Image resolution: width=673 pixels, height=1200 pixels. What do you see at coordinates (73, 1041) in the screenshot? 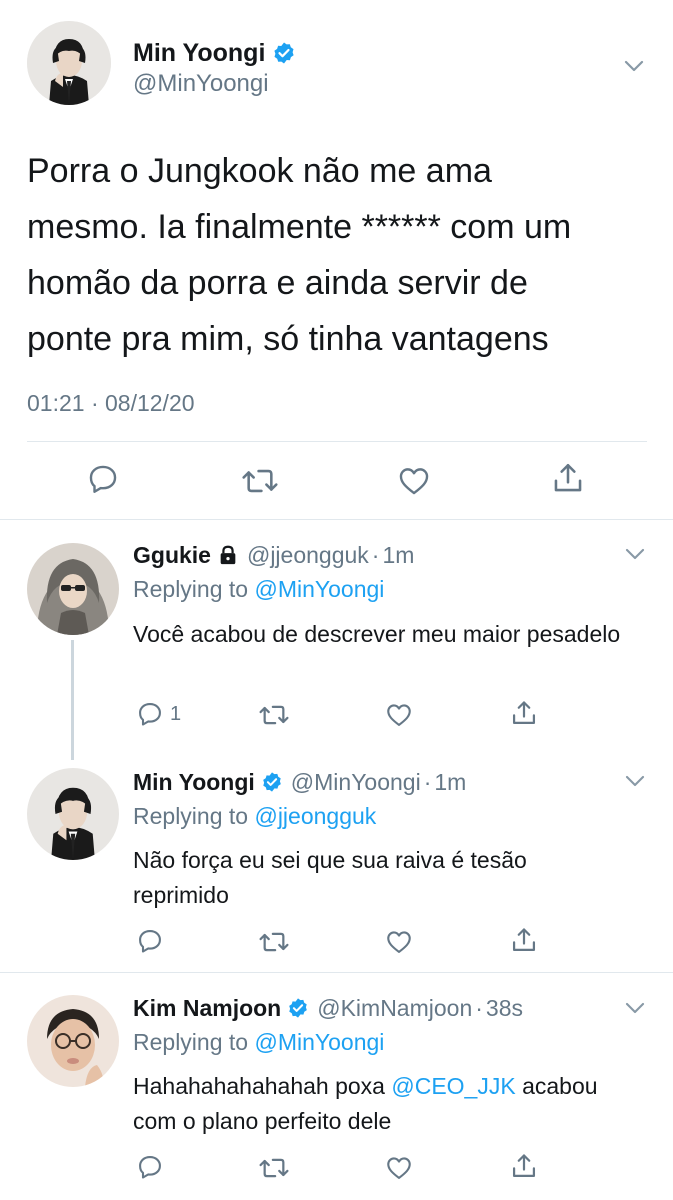
I see `avatar-kim-namjoon` at bounding box center [73, 1041].